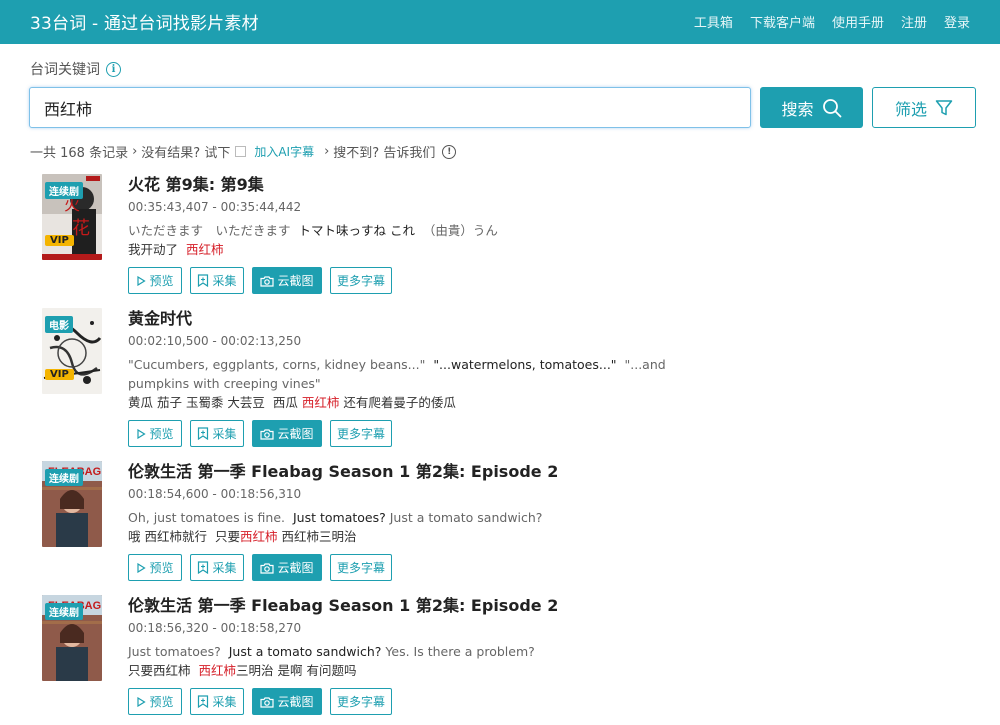 This screenshot has height=725, width=1000. I want to click on original-text: Yes. Is there a problem?, so click(460, 651).